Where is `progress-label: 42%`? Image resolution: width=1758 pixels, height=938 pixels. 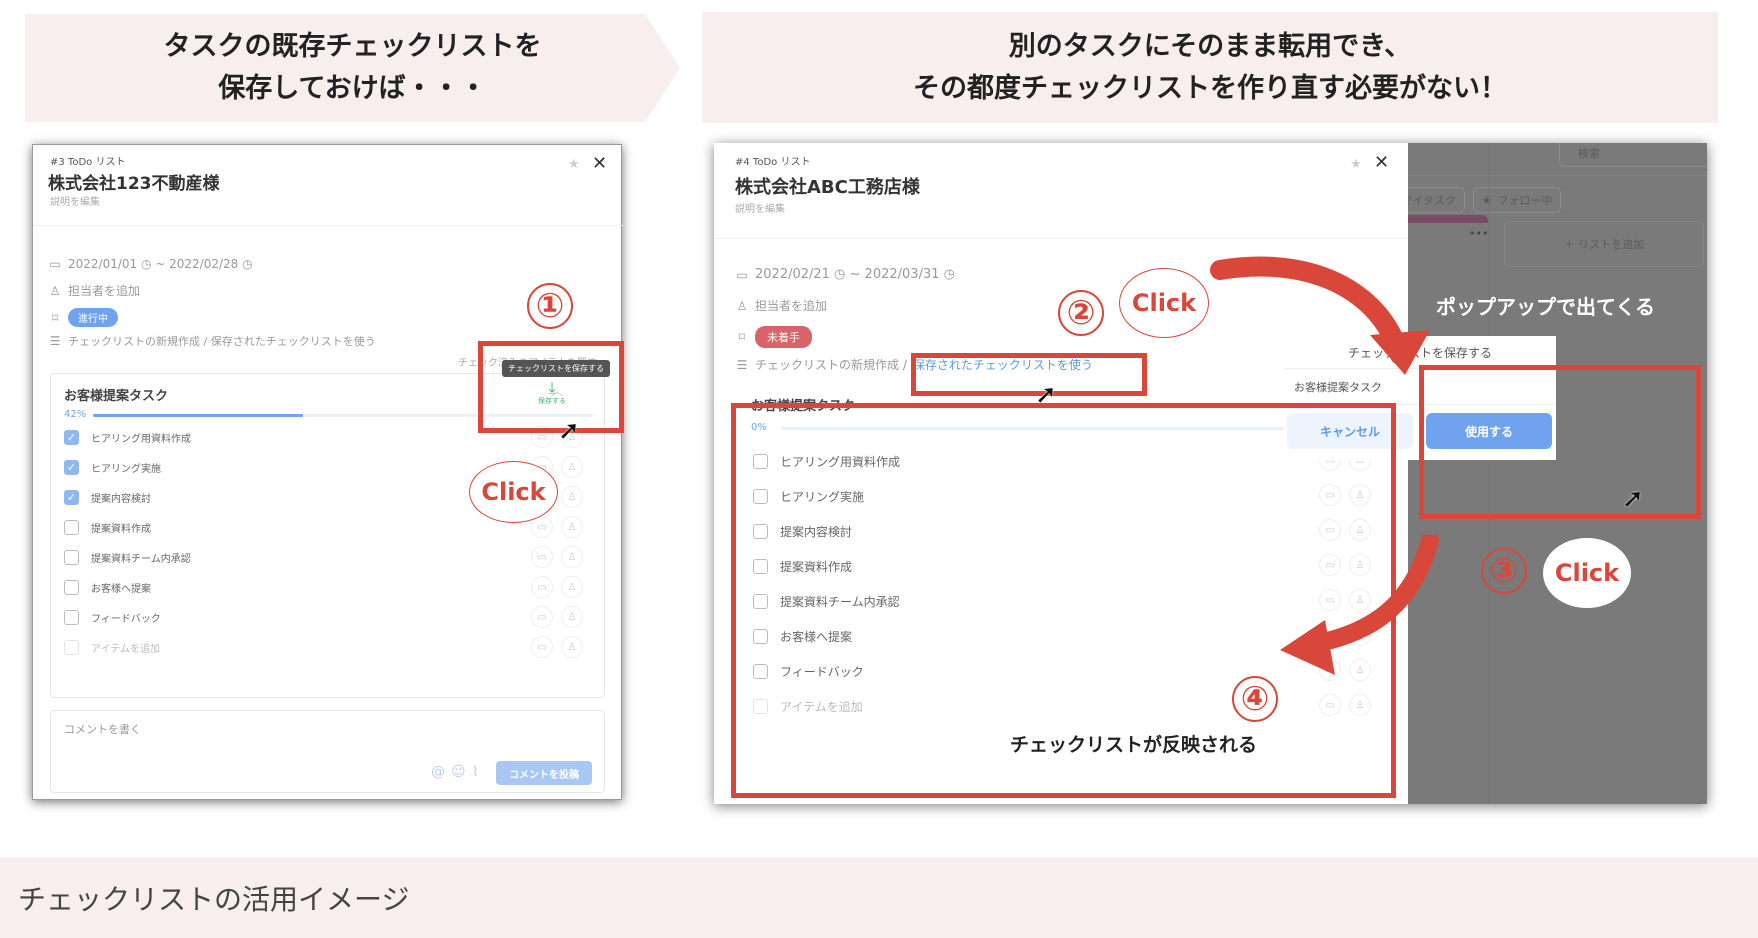 progress-label: 42% is located at coordinates (75, 414).